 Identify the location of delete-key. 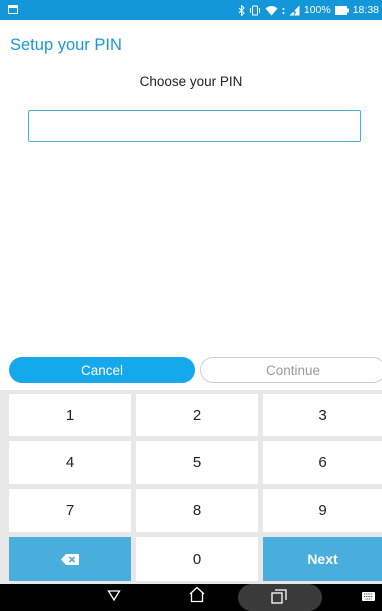
(70, 559).